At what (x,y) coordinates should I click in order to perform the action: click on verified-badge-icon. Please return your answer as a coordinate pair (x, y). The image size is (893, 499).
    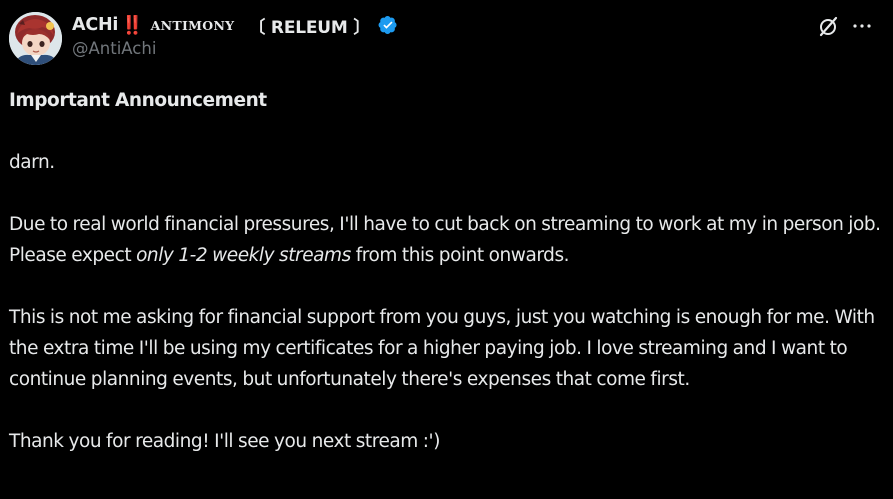
    Looking at the image, I should click on (388, 25).